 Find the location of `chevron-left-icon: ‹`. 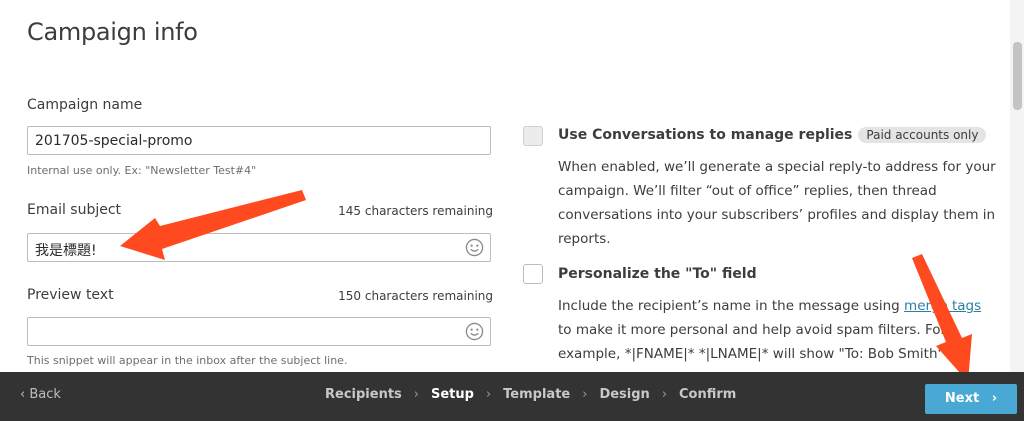

chevron-left-icon: ‹ is located at coordinates (23, 394).